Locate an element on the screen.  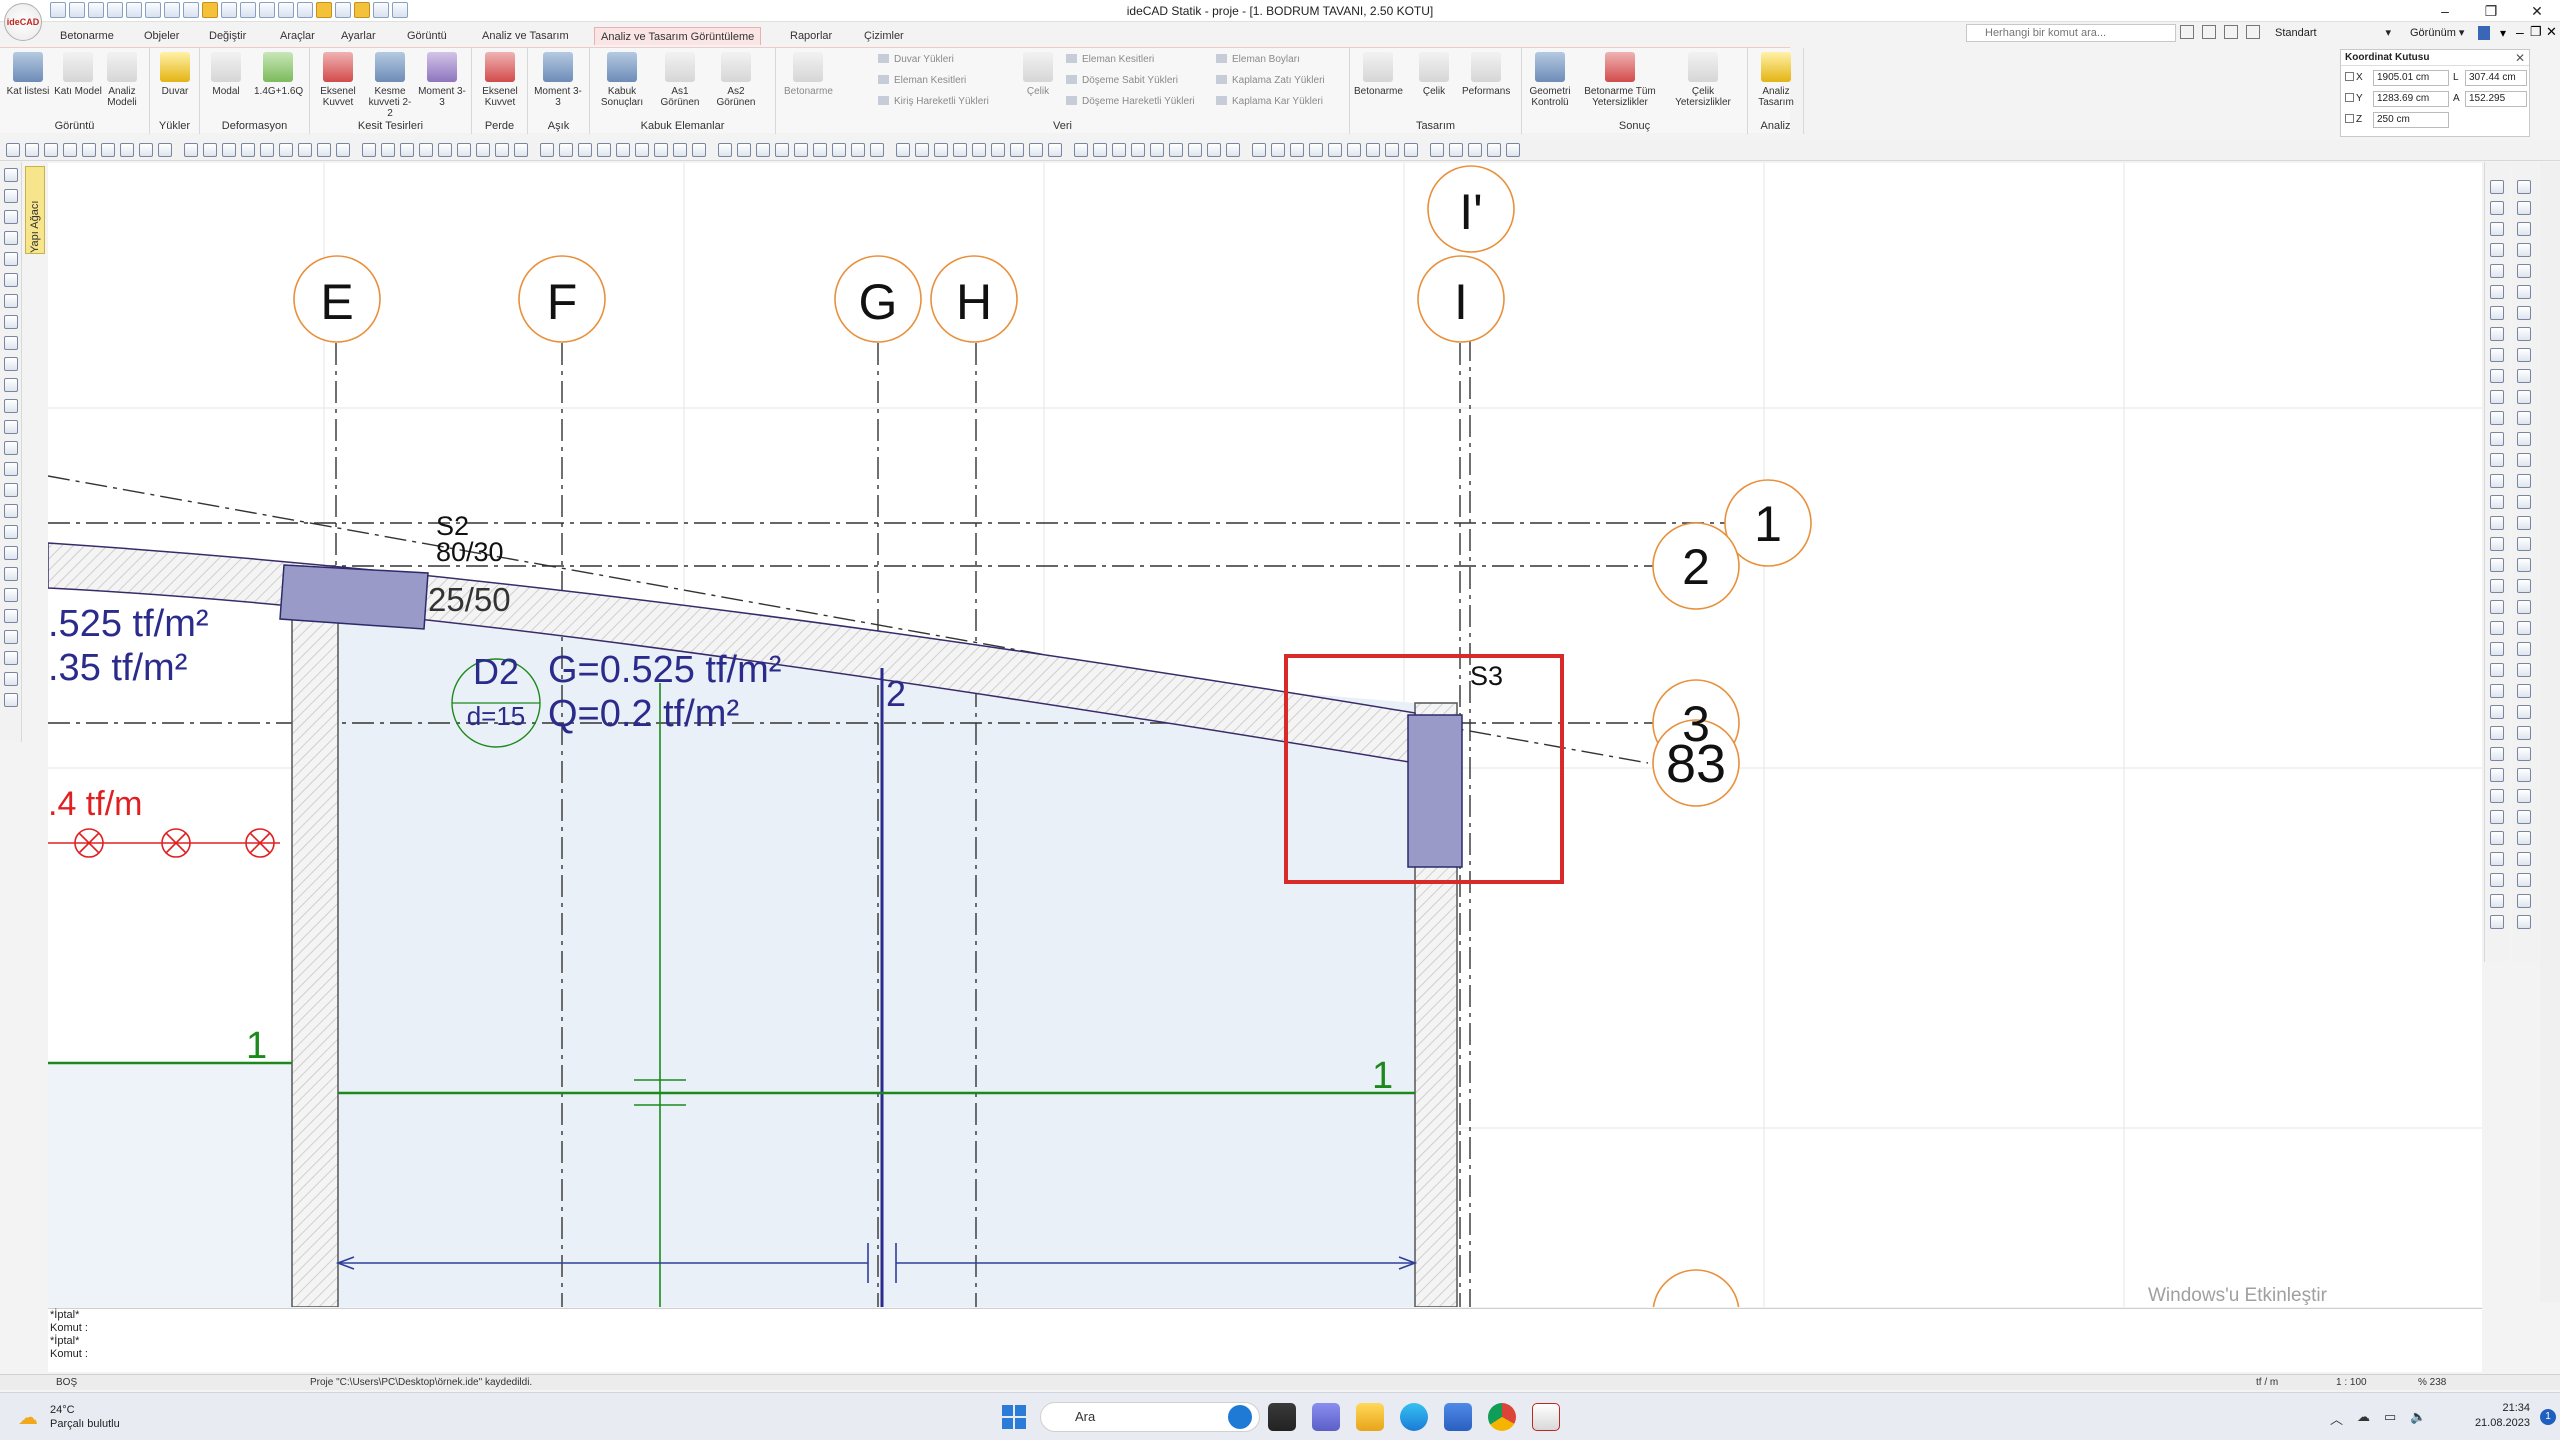
style-select: Standart ▾ is located at coordinates (2335, 33).